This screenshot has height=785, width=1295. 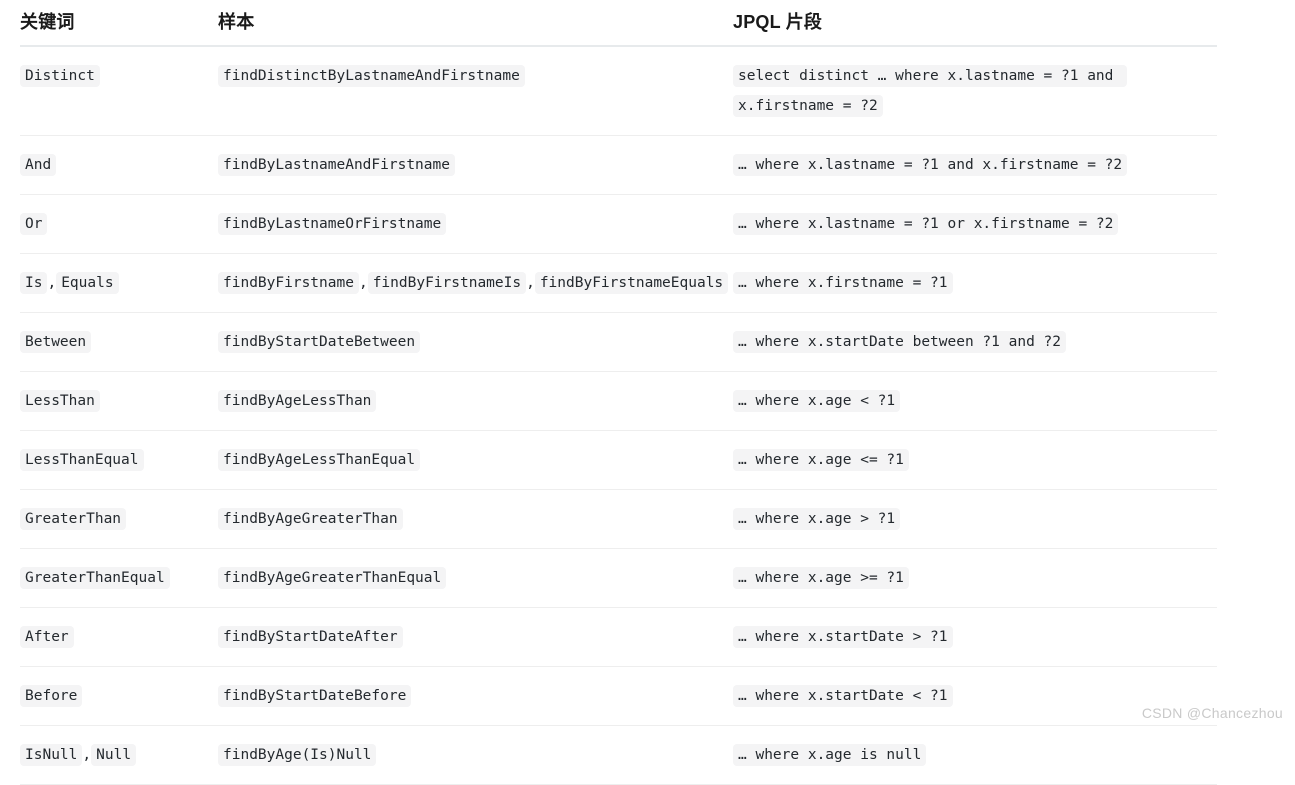 I want to click on code-chip: findByLastnameOrFirstname, so click(x=332, y=224).